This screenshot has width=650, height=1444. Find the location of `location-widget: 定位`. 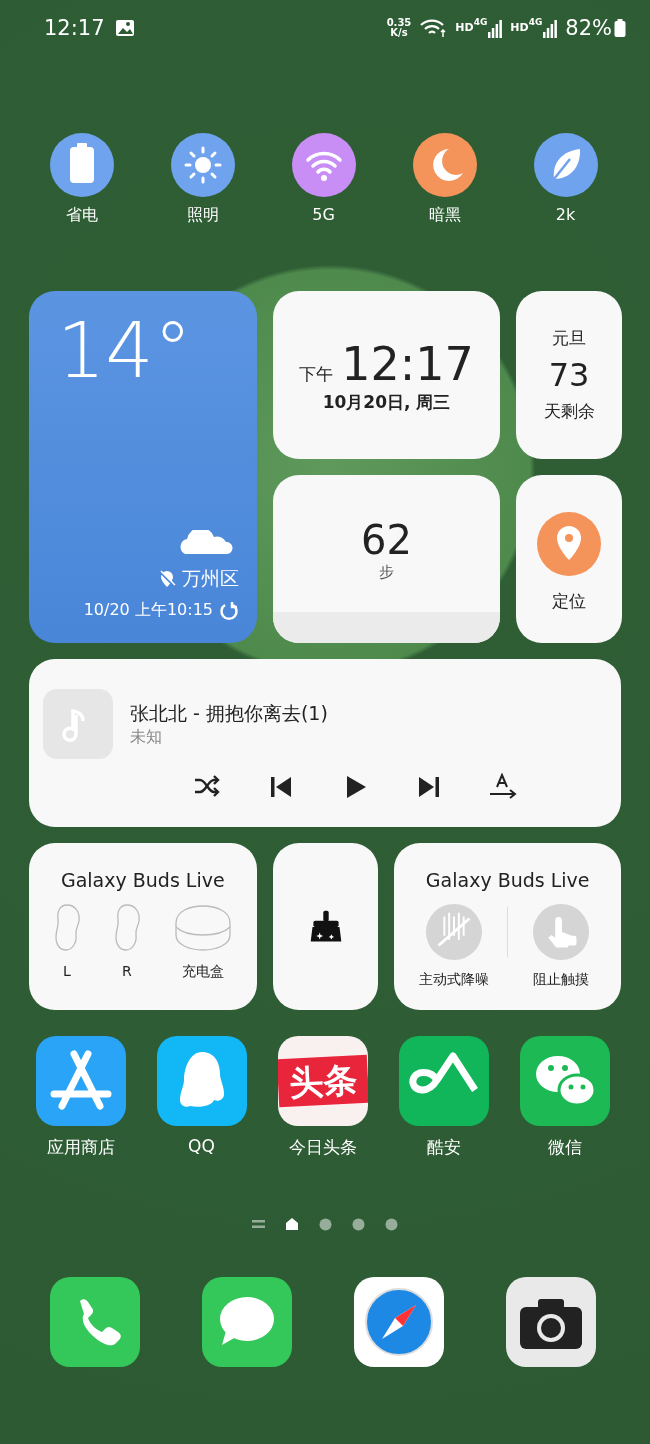

location-widget: 定位 is located at coordinates (569, 559).